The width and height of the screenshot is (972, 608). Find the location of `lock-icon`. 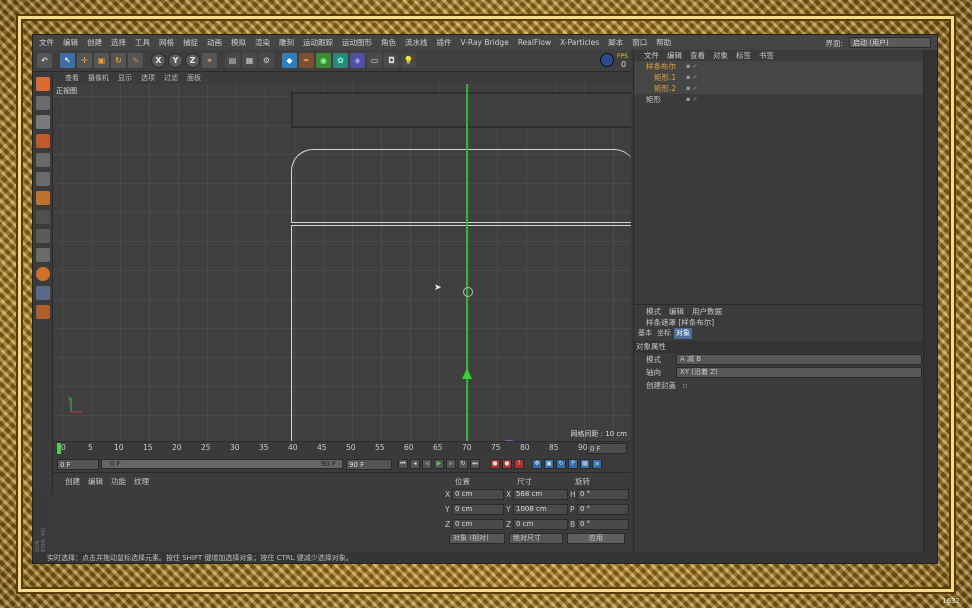

lock-icon is located at coordinates (43, 255).